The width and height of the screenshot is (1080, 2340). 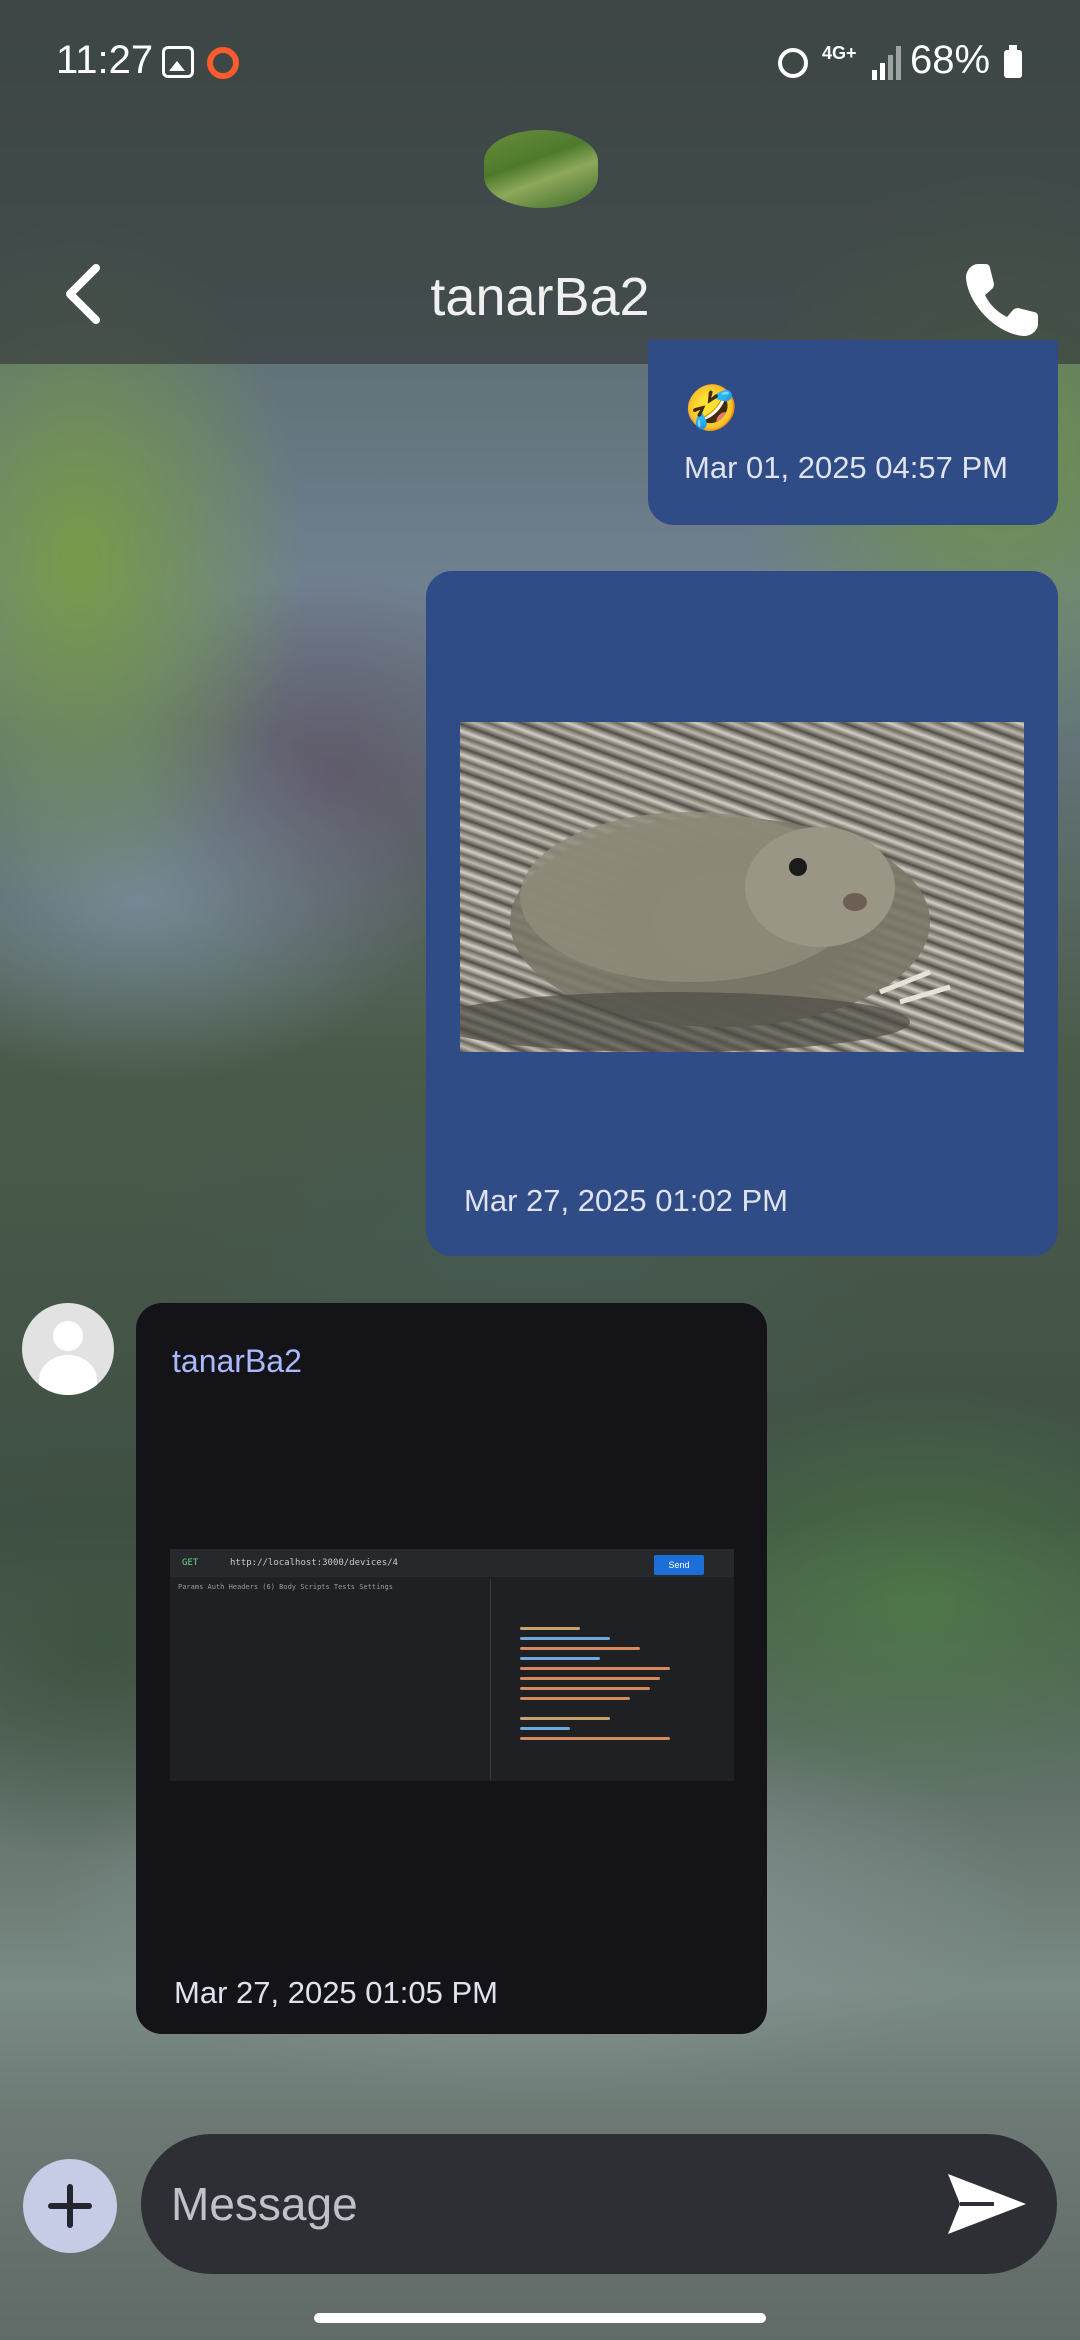 What do you see at coordinates (626, 1200) in the screenshot?
I see `message-timestamp: Mar 27, 2025 01:02 PM` at bounding box center [626, 1200].